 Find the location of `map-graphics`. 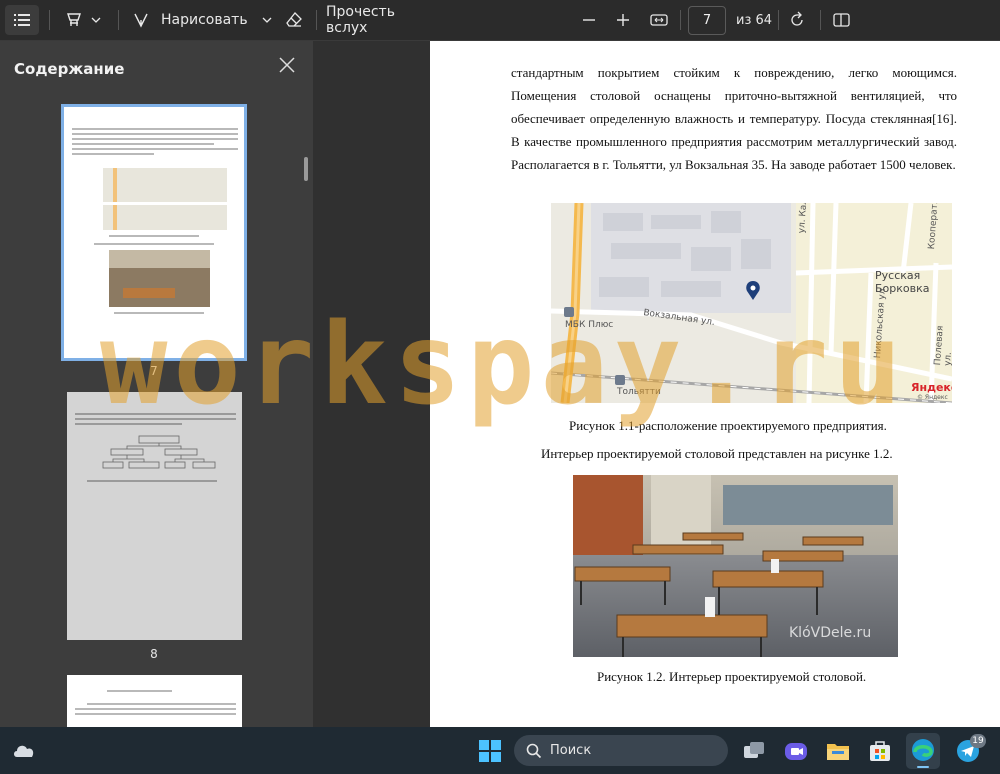

map-graphics is located at coordinates (751, 303).